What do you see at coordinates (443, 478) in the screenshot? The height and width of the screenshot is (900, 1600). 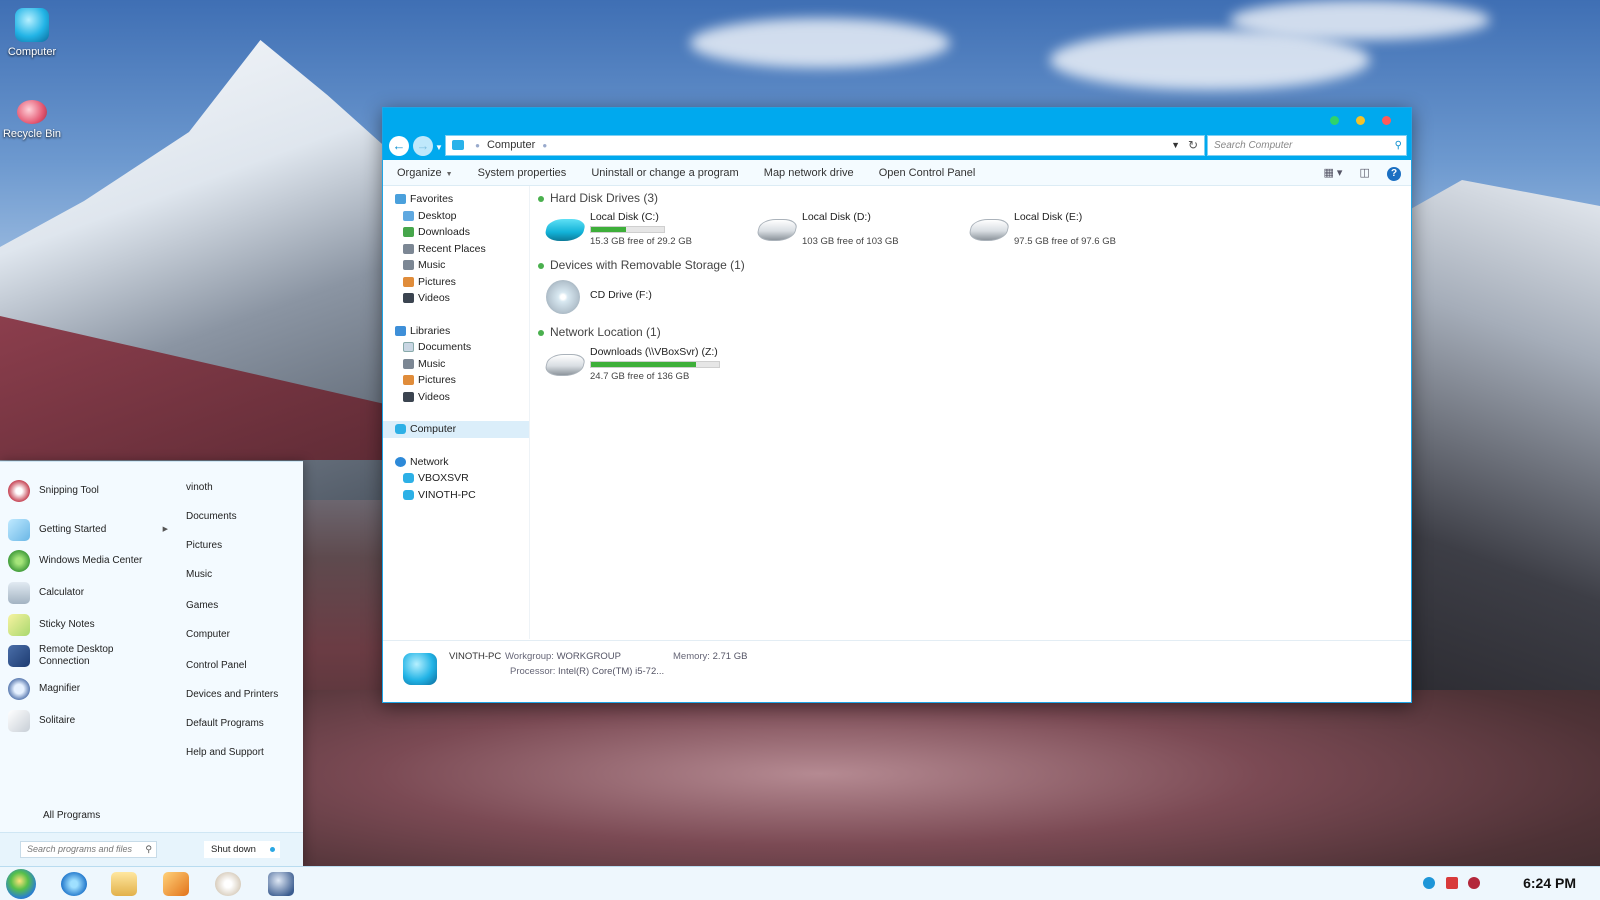 I see `nav-label: VBOXSVR` at bounding box center [443, 478].